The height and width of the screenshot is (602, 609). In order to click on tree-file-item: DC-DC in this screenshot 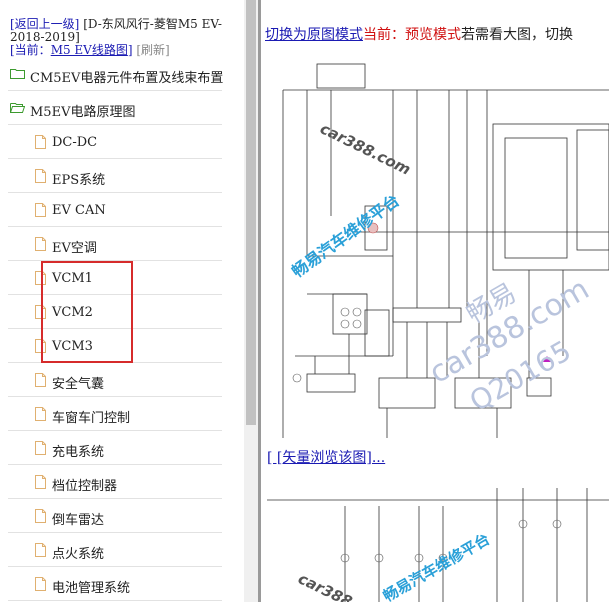, I will do `click(115, 142)`.